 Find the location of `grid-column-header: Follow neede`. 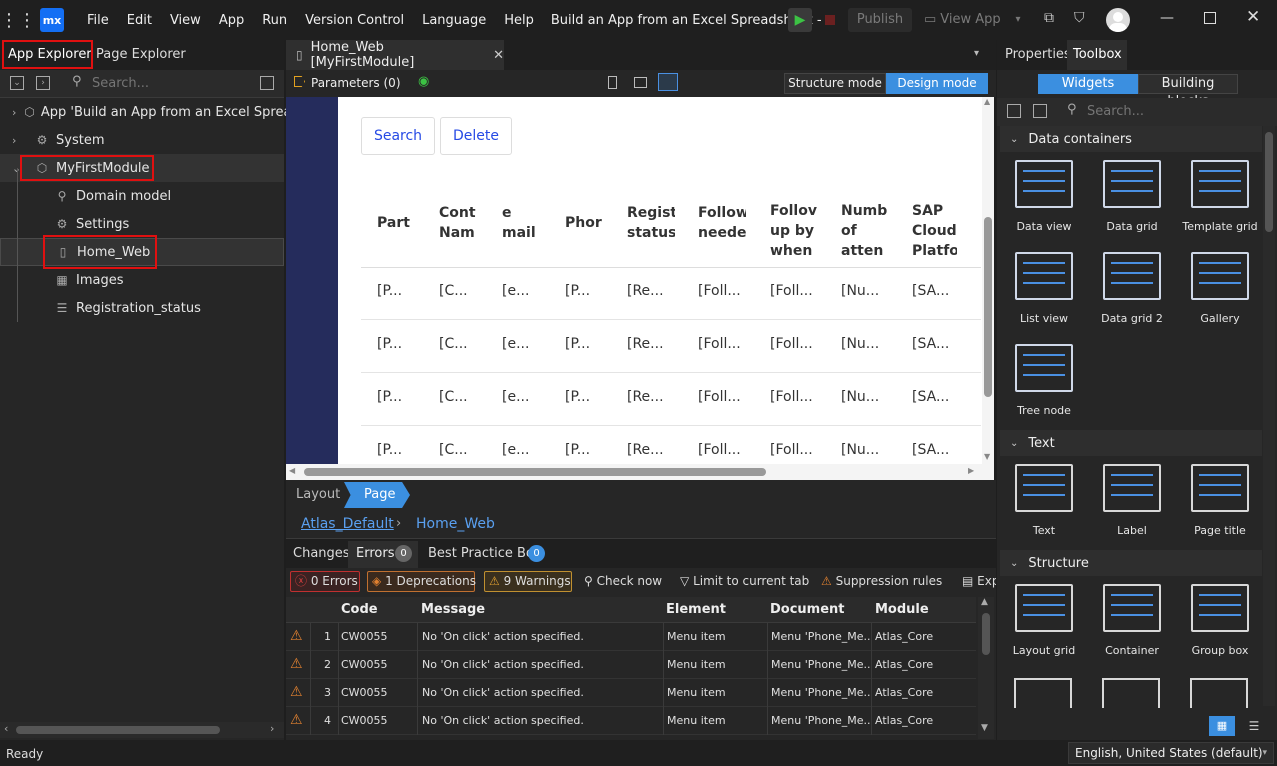

grid-column-header: Follow neede is located at coordinates (722, 232).